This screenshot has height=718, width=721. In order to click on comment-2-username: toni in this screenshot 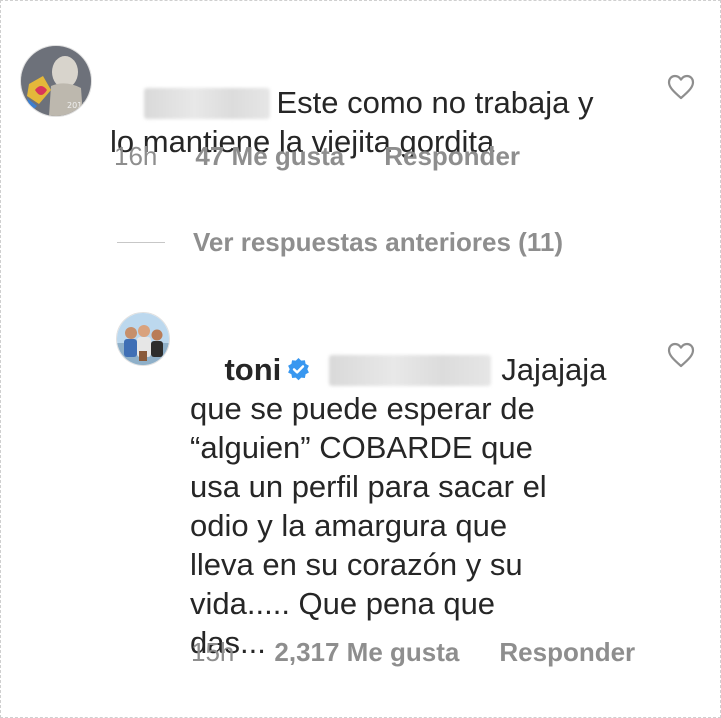, I will do `click(252, 369)`.